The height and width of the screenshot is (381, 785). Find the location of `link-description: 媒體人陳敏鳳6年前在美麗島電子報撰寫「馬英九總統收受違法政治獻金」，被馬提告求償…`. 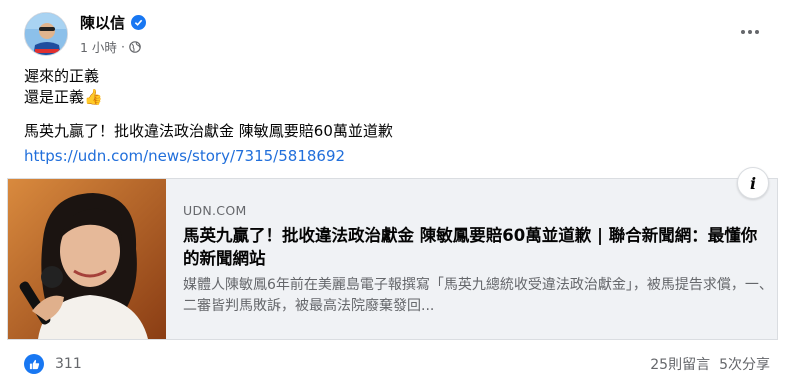

link-description: 媒體人陳敏鳳6年前在美麗島電子報撰寫「馬英九總統收受違法政治獻金」，被馬提告求償… is located at coordinates (478, 295).